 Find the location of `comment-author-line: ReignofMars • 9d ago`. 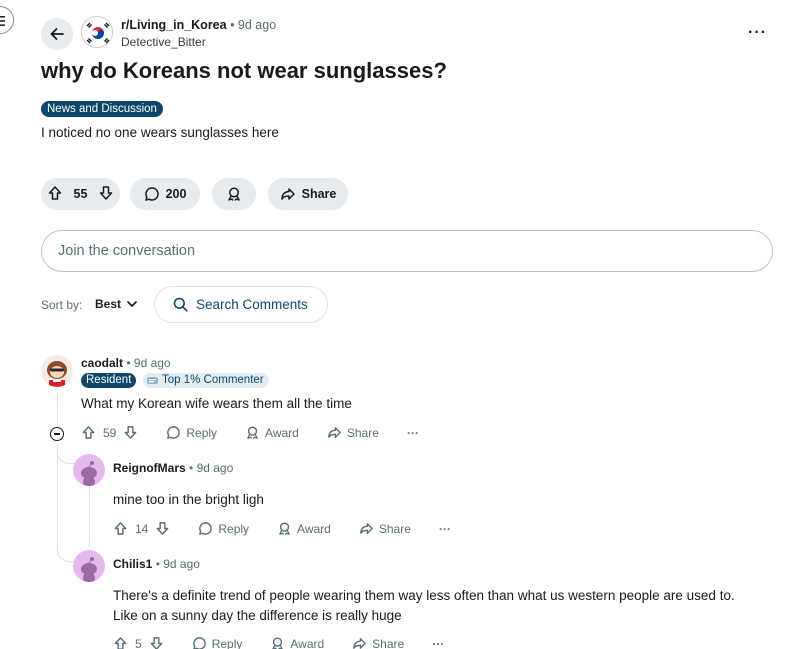

comment-author-line: ReignofMars • 9d ago is located at coordinates (173, 468).